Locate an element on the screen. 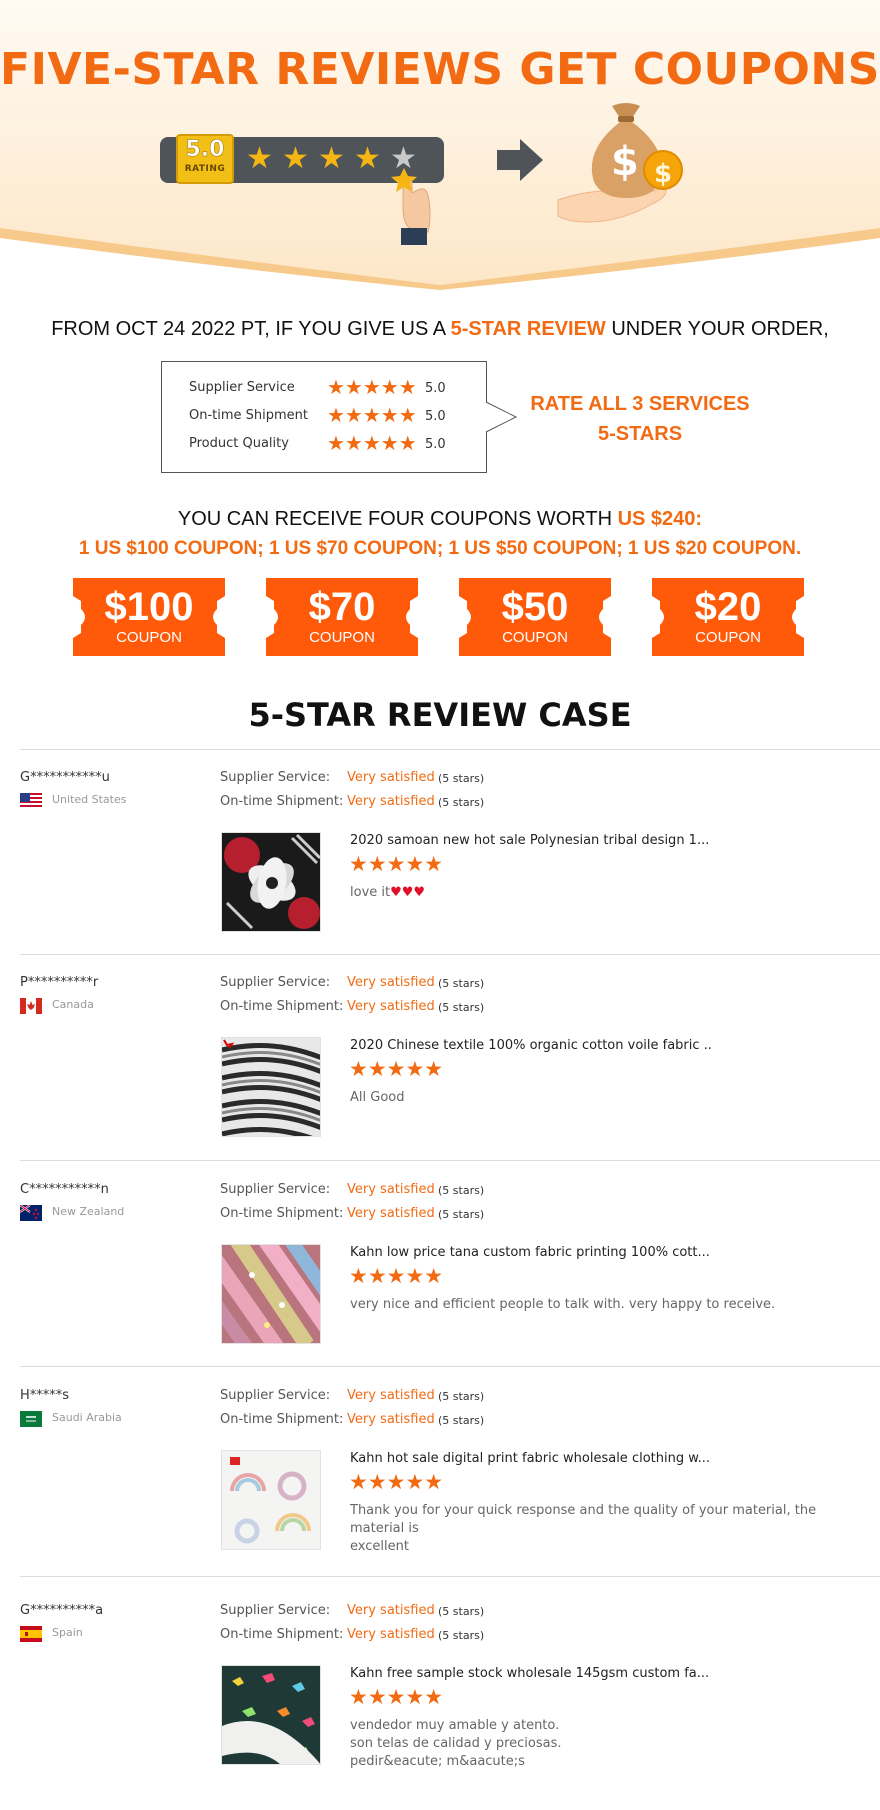 The image size is (880, 1810). spain-flag-icon is located at coordinates (31, 1634).